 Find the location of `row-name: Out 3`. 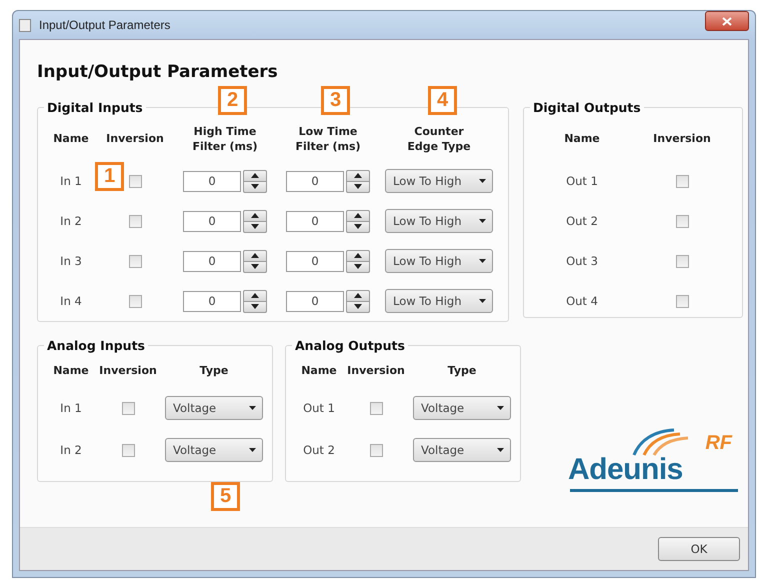

row-name: Out 3 is located at coordinates (582, 261).